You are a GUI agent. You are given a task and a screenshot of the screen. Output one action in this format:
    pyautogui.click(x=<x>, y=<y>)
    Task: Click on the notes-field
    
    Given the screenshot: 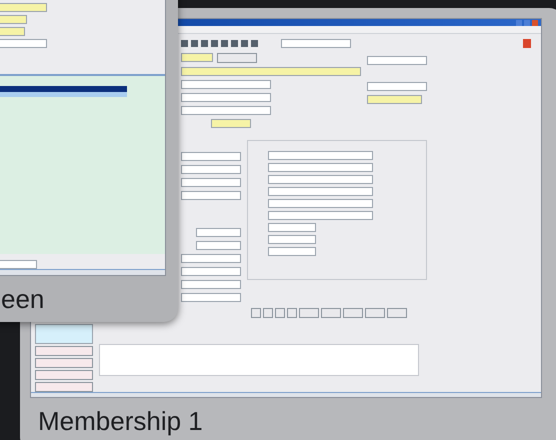 What is the action you would take?
    pyautogui.click(x=259, y=360)
    